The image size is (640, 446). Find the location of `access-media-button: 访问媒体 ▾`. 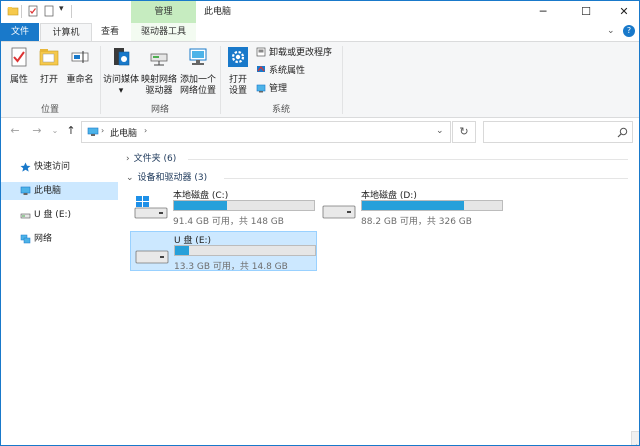

access-media-button: 访问媒体 ▾ is located at coordinates (121, 71).